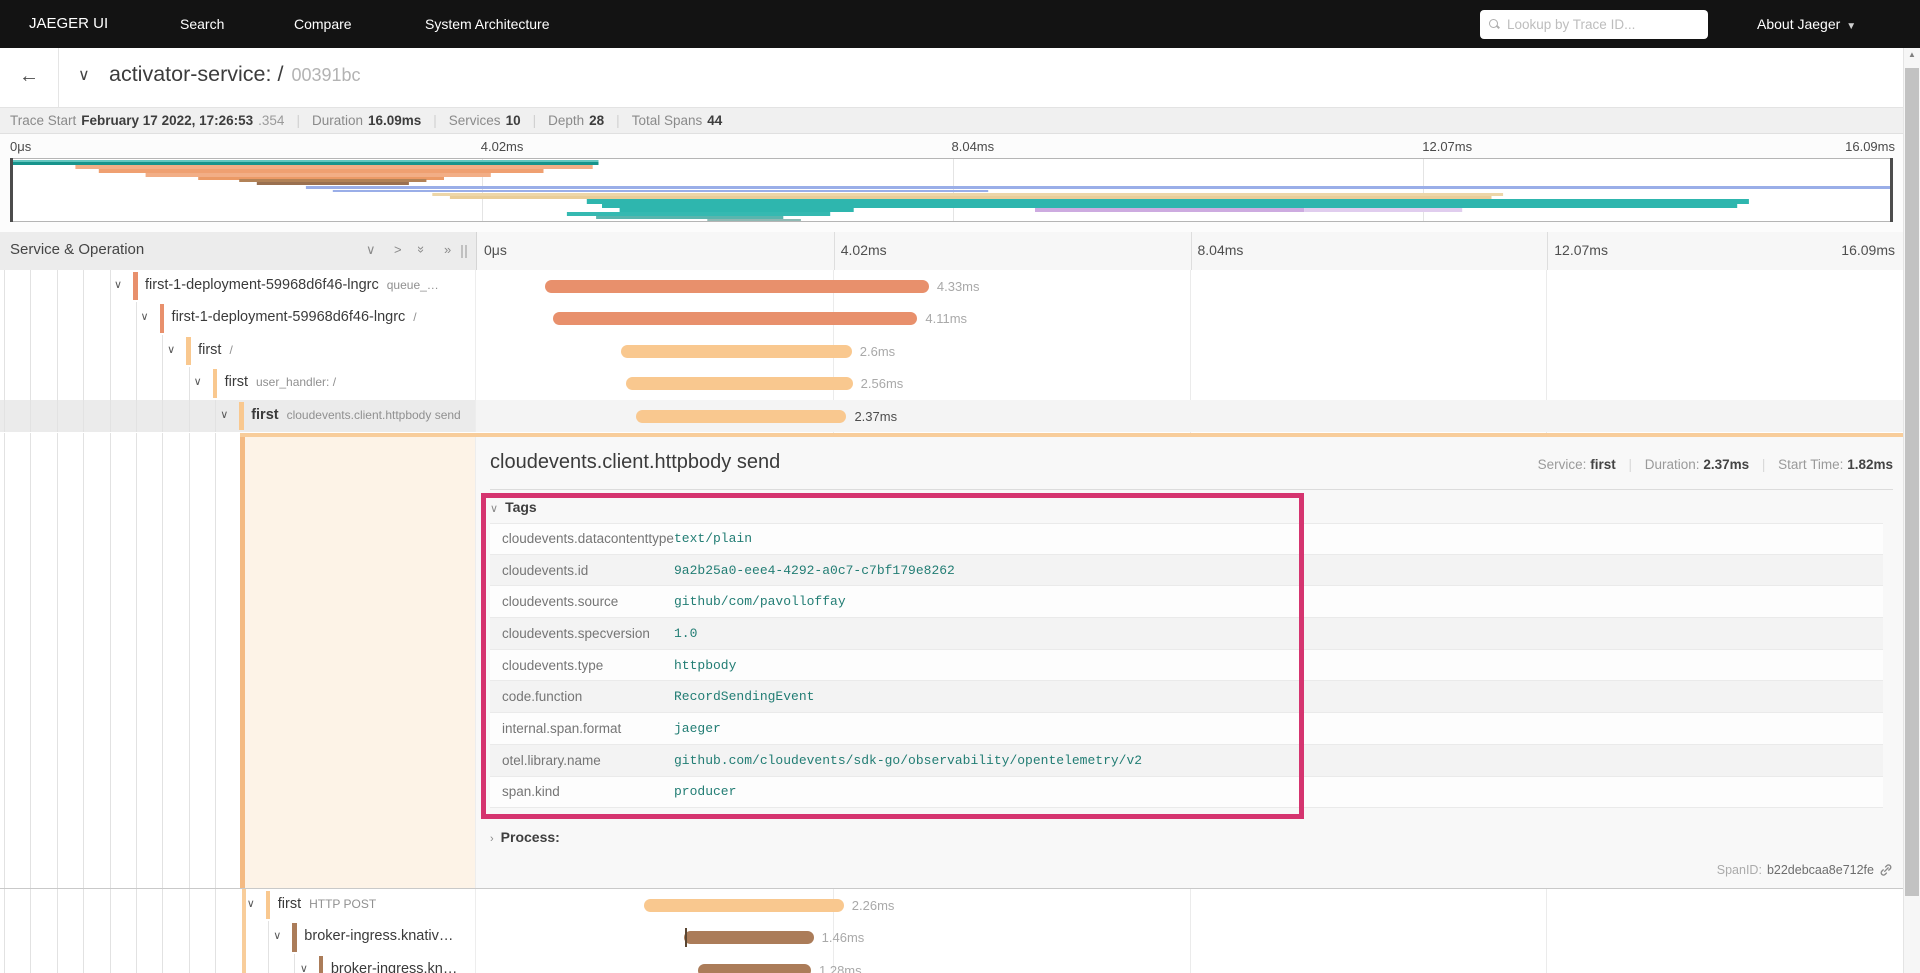  What do you see at coordinates (513, 507) in the screenshot?
I see `tags-accordion-header: ∨ Tags` at bounding box center [513, 507].